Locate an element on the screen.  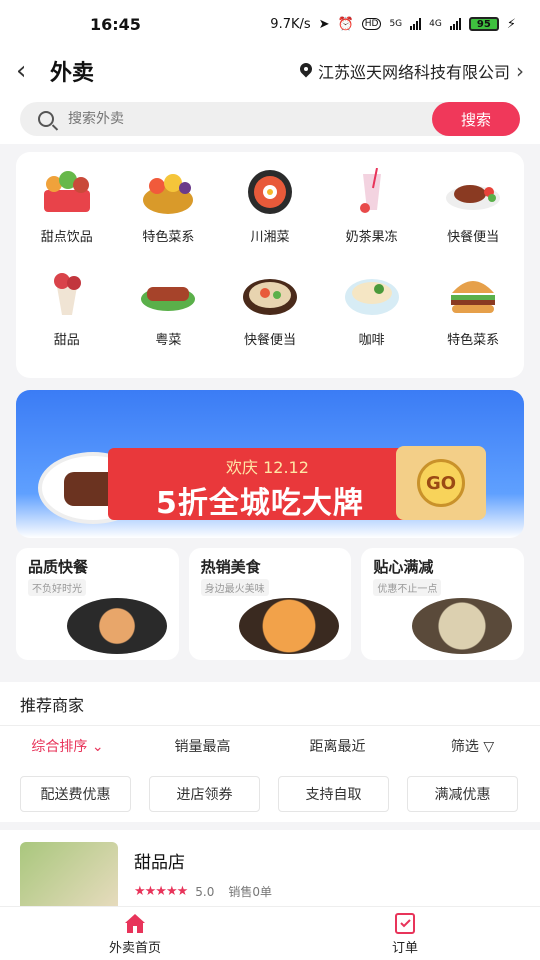
filter-icon: ▽ is located at coordinates (486, 747).